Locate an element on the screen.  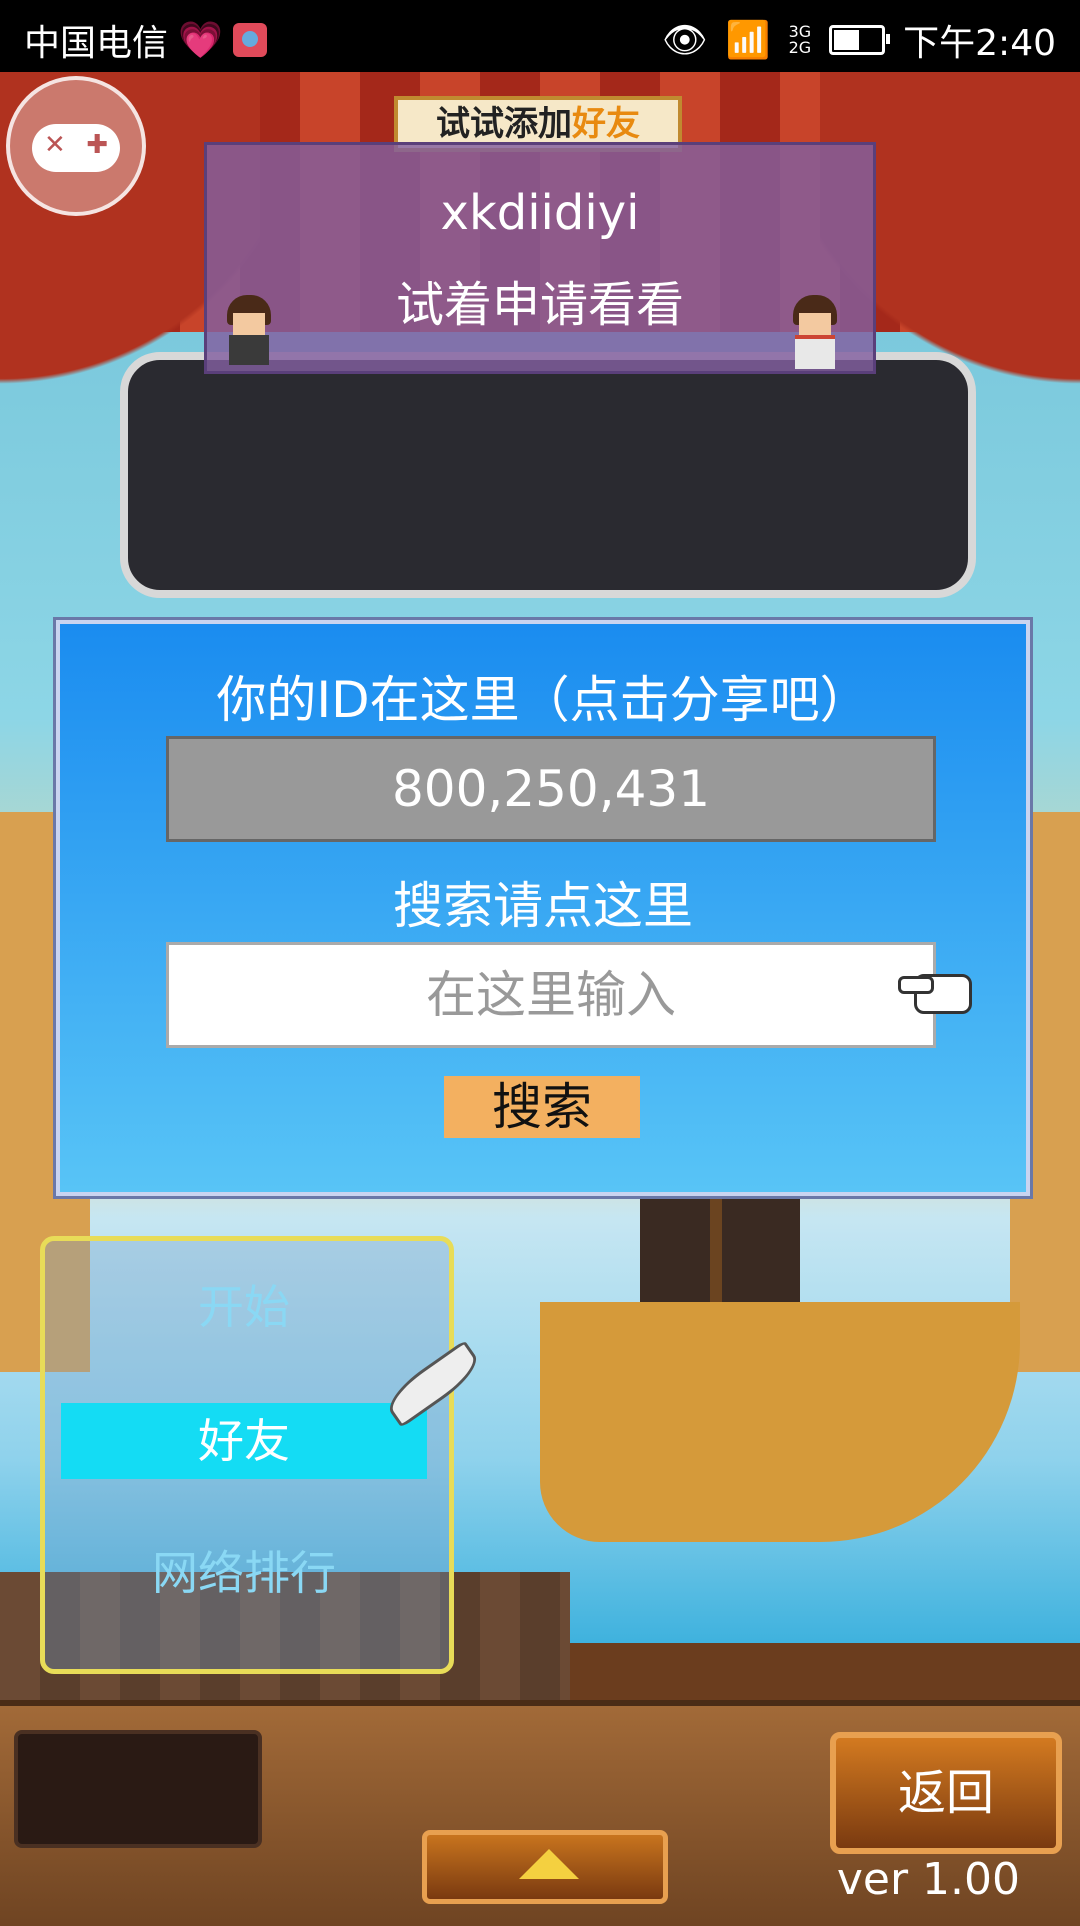
menu-item-ranking: 网络排行 is located at coordinates (244, 1573).